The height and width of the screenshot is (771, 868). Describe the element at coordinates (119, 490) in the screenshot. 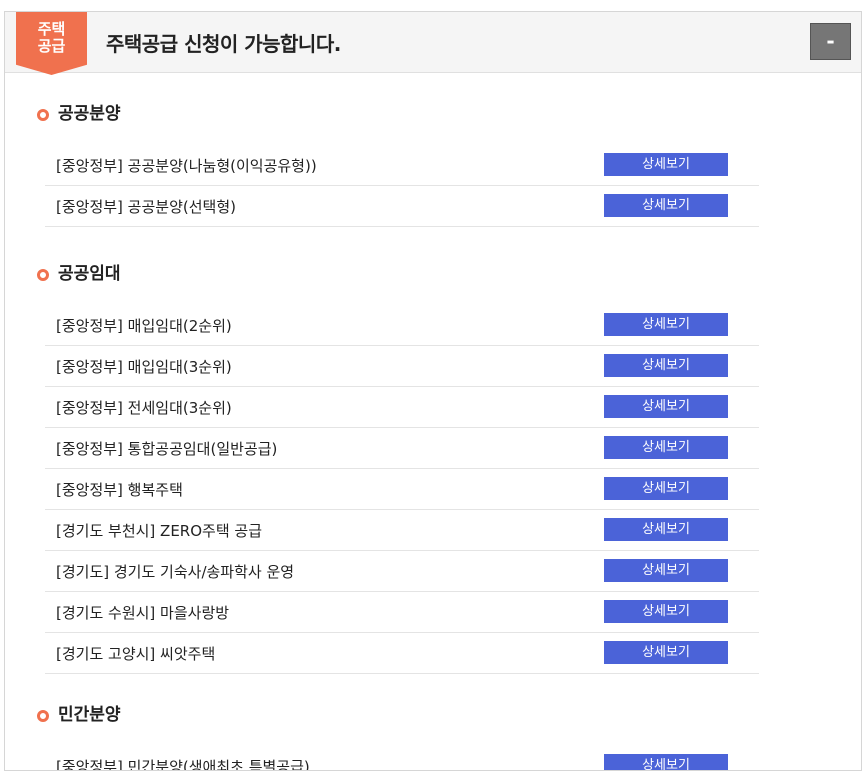

I see `program-name: [중앙정부] 행복주택` at that location.